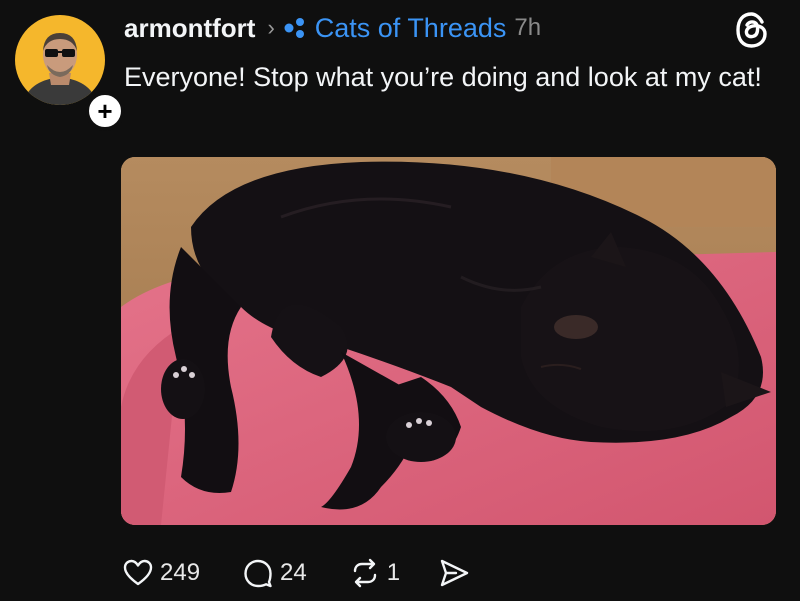  What do you see at coordinates (60, 69) in the screenshot?
I see `avatar-portrait` at bounding box center [60, 69].